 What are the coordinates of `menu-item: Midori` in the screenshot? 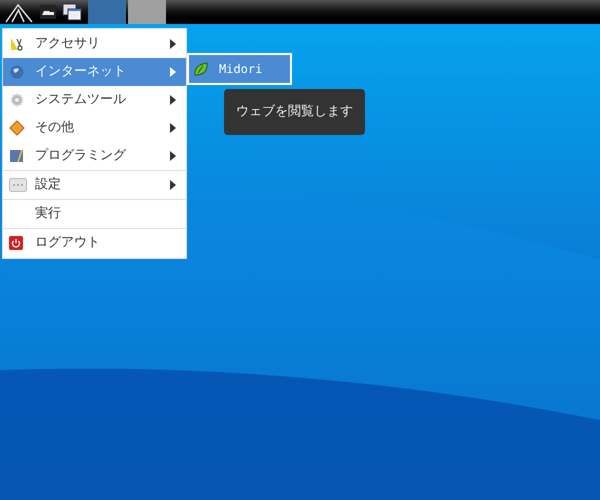 It's located at (239, 69).